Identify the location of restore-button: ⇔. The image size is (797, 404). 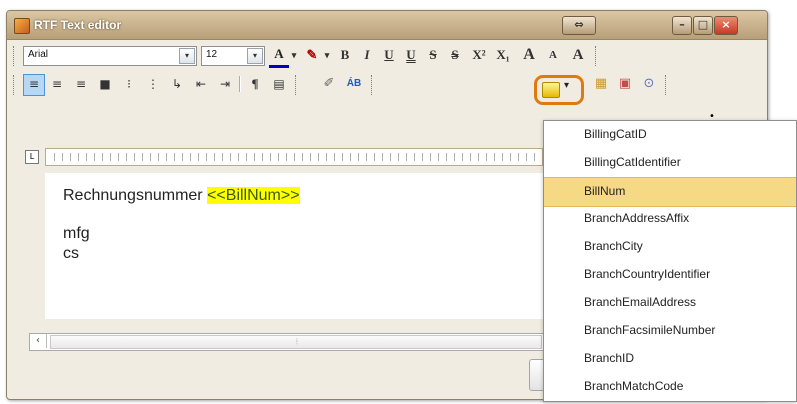
(579, 25).